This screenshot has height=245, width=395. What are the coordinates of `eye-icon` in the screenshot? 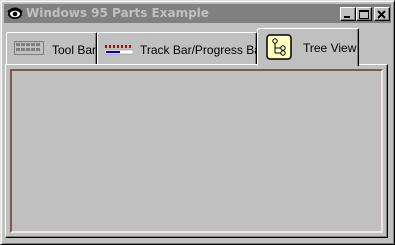 It's located at (15, 13).